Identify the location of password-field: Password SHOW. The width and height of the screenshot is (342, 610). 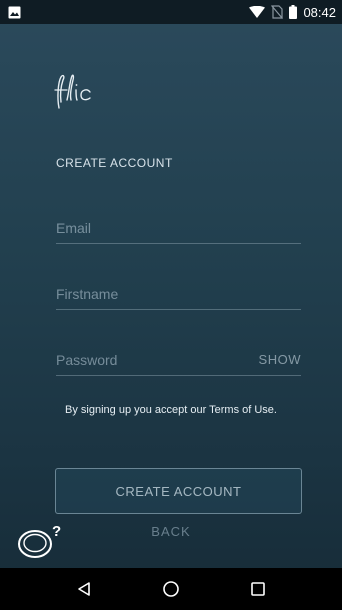
(178, 360).